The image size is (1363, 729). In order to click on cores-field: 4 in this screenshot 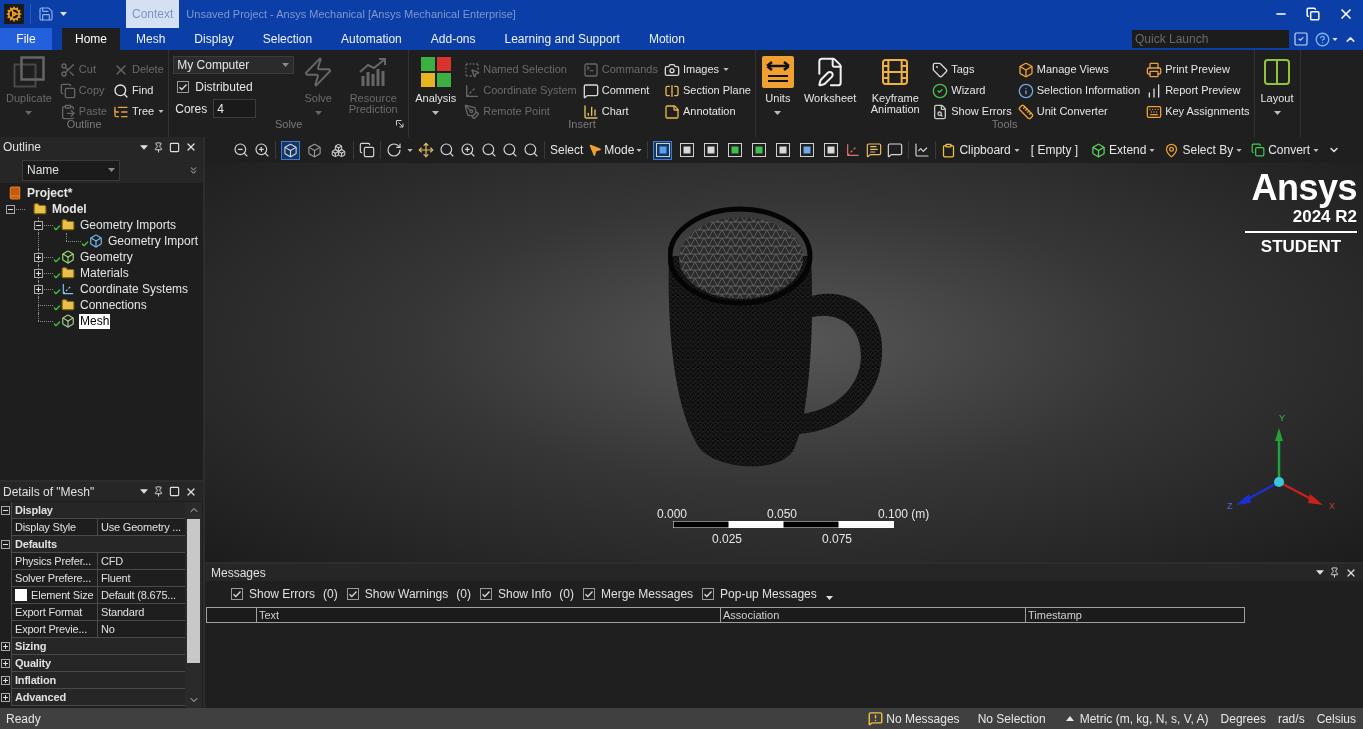, I will do `click(235, 108)`.